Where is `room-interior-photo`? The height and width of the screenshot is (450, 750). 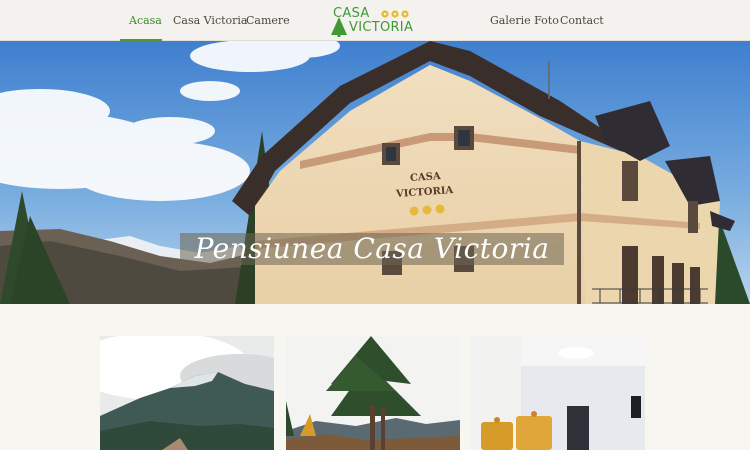 room-interior-photo is located at coordinates (558, 393).